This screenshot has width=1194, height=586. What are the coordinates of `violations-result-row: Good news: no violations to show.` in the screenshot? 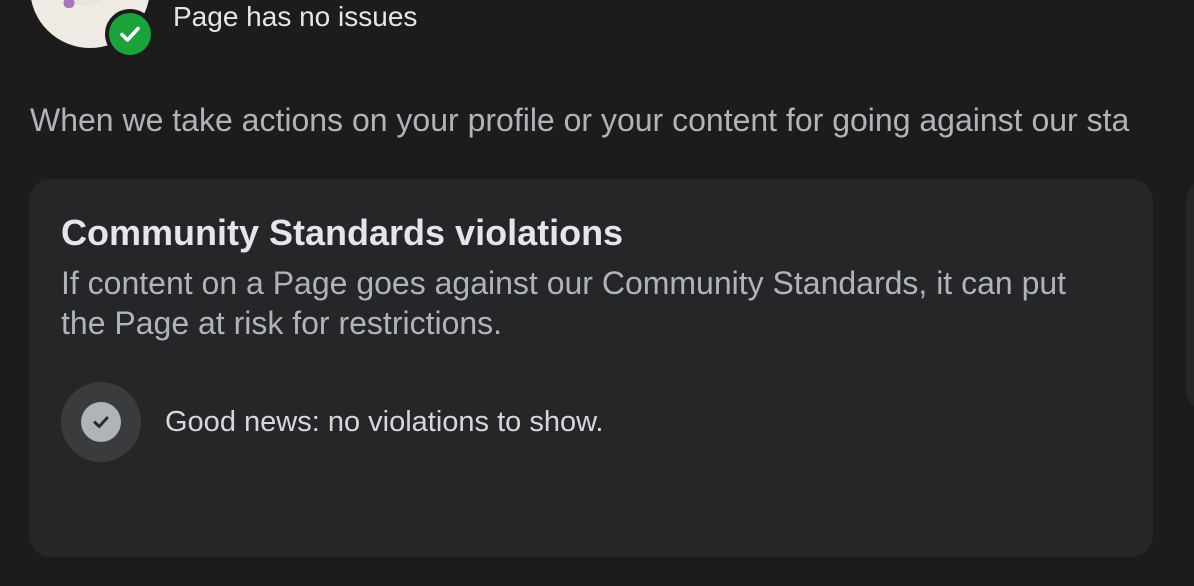 It's located at (332, 422).